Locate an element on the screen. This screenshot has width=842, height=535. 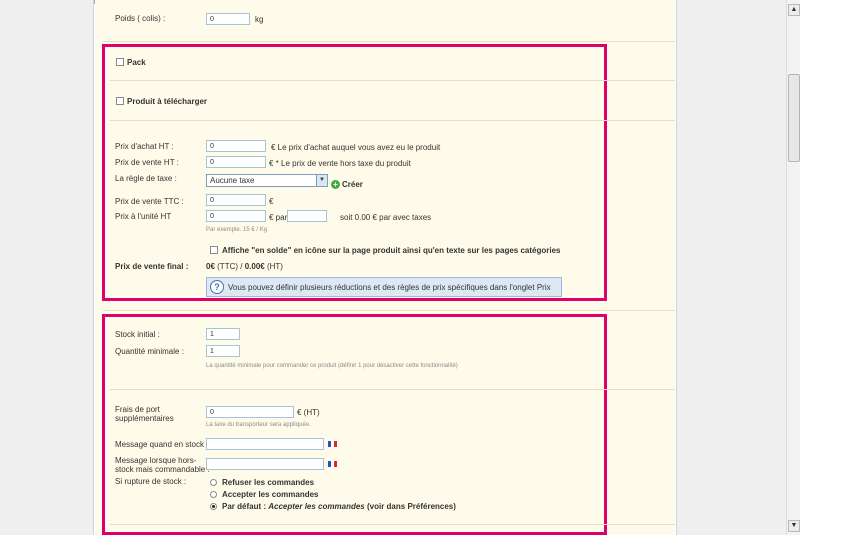
create-tax-link: Créer is located at coordinates (352, 184).